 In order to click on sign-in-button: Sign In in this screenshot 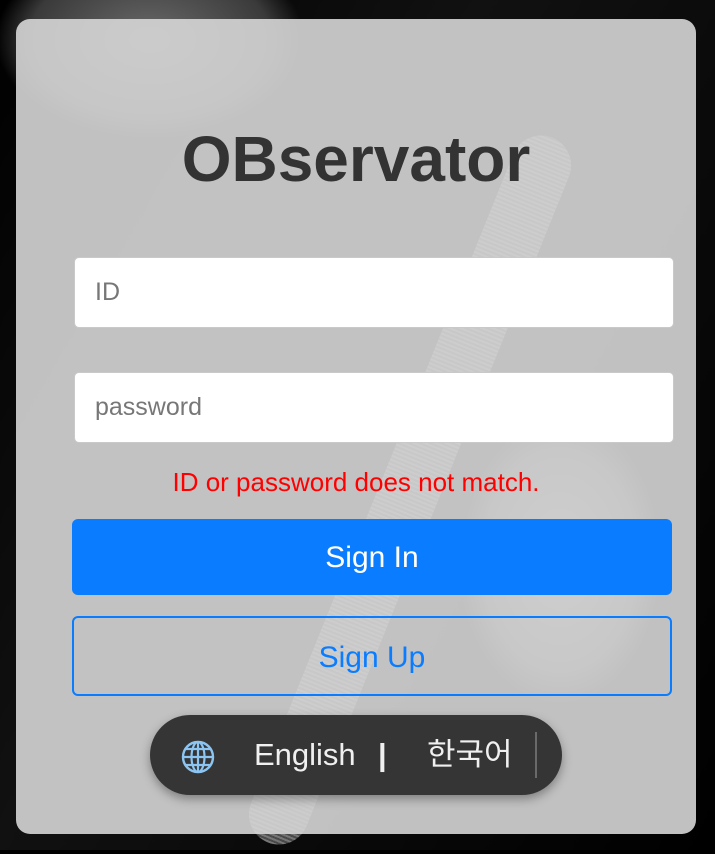, I will do `click(372, 557)`.